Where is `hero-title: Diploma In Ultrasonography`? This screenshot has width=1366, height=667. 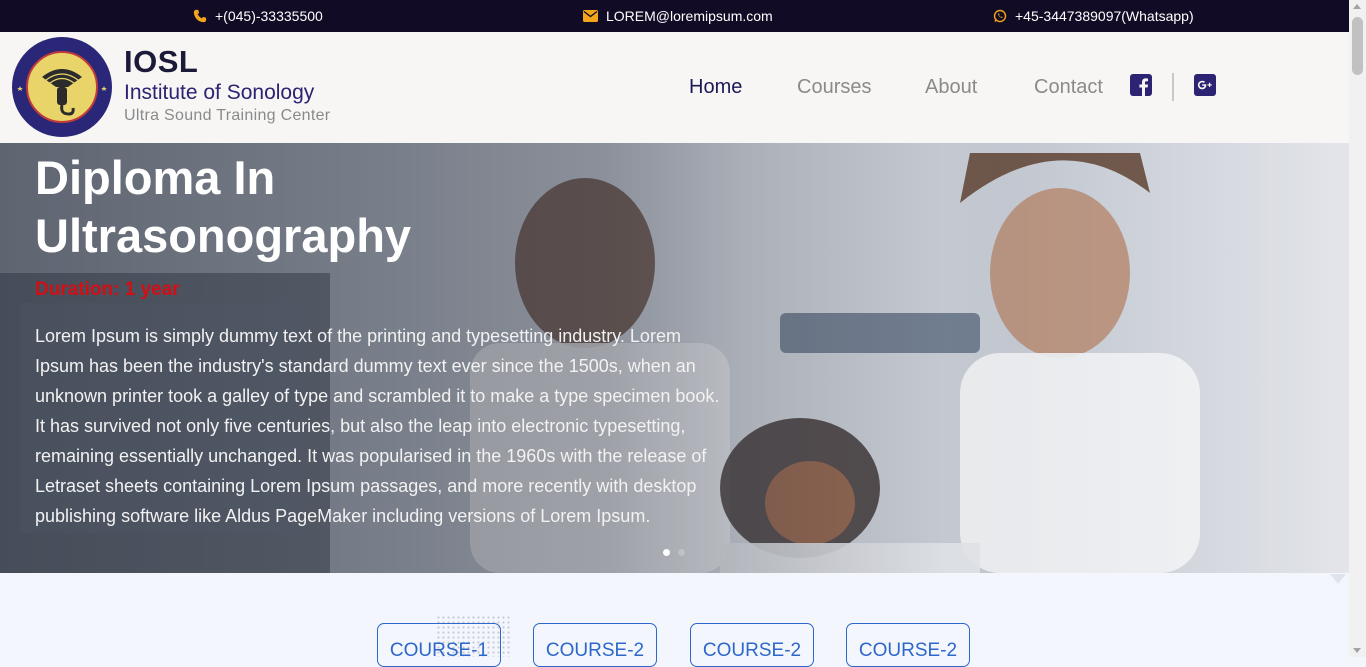
hero-title: Diploma In Ultrasonography is located at coordinates (223, 206).